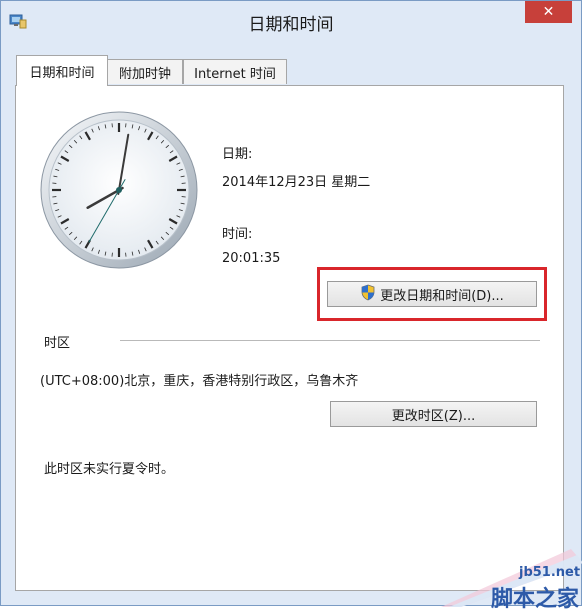 The width and height of the screenshot is (582, 613). Describe the element at coordinates (109, 467) in the screenshot. I see `dst-note: 此时区未实行夏令时。` at that location.